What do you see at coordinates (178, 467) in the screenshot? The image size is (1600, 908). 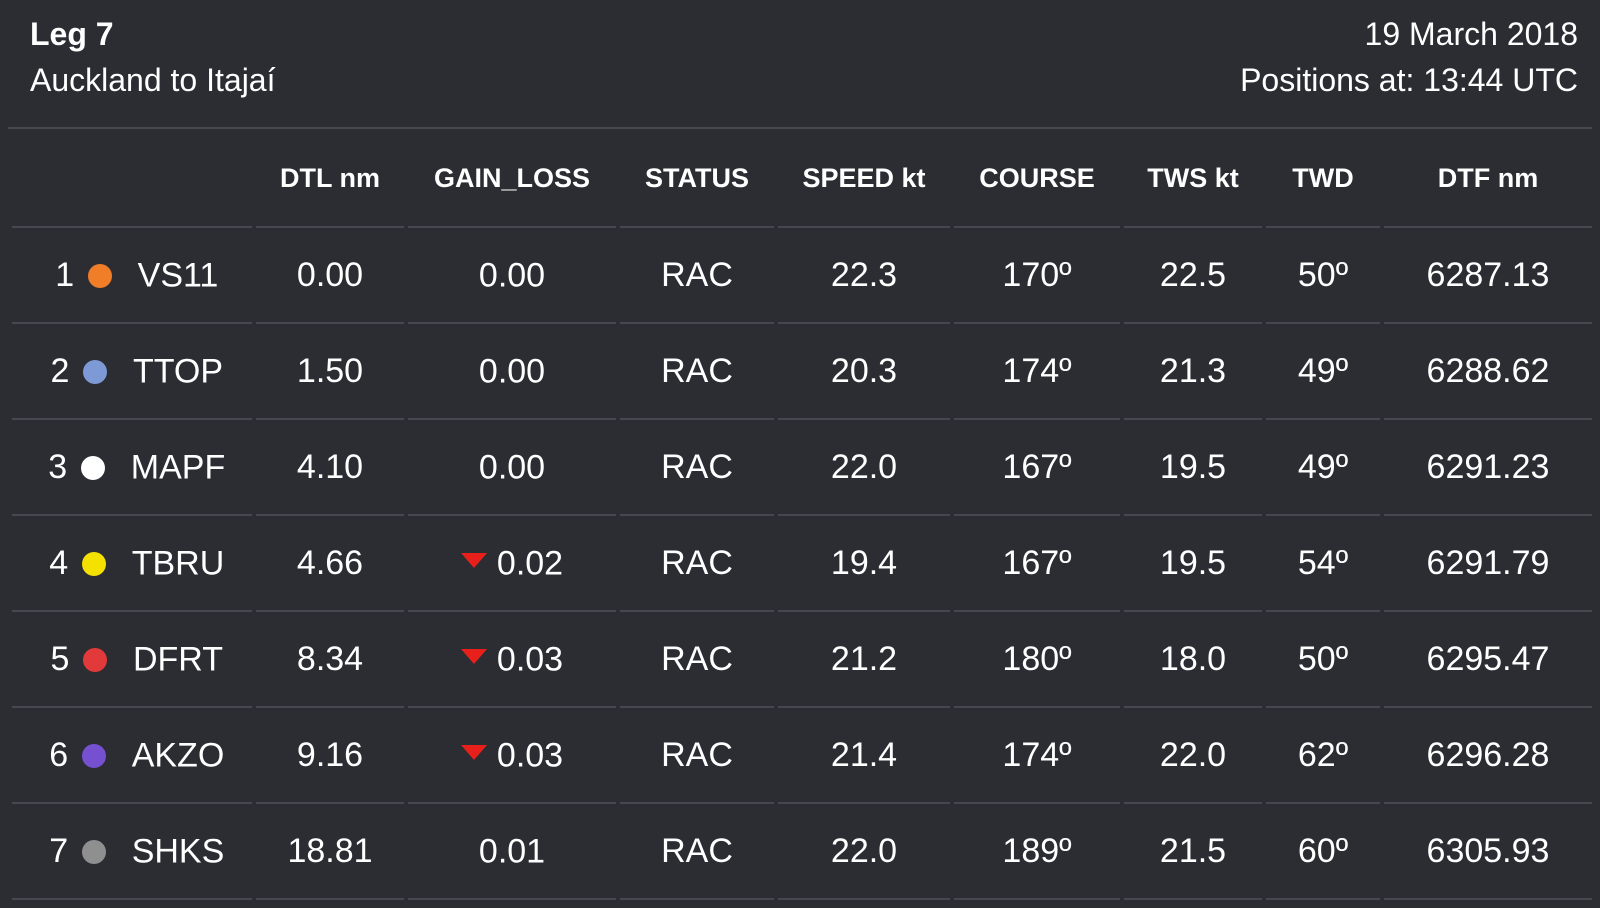 I see `boat-name: MAPF` at bounding box center [178, 467].